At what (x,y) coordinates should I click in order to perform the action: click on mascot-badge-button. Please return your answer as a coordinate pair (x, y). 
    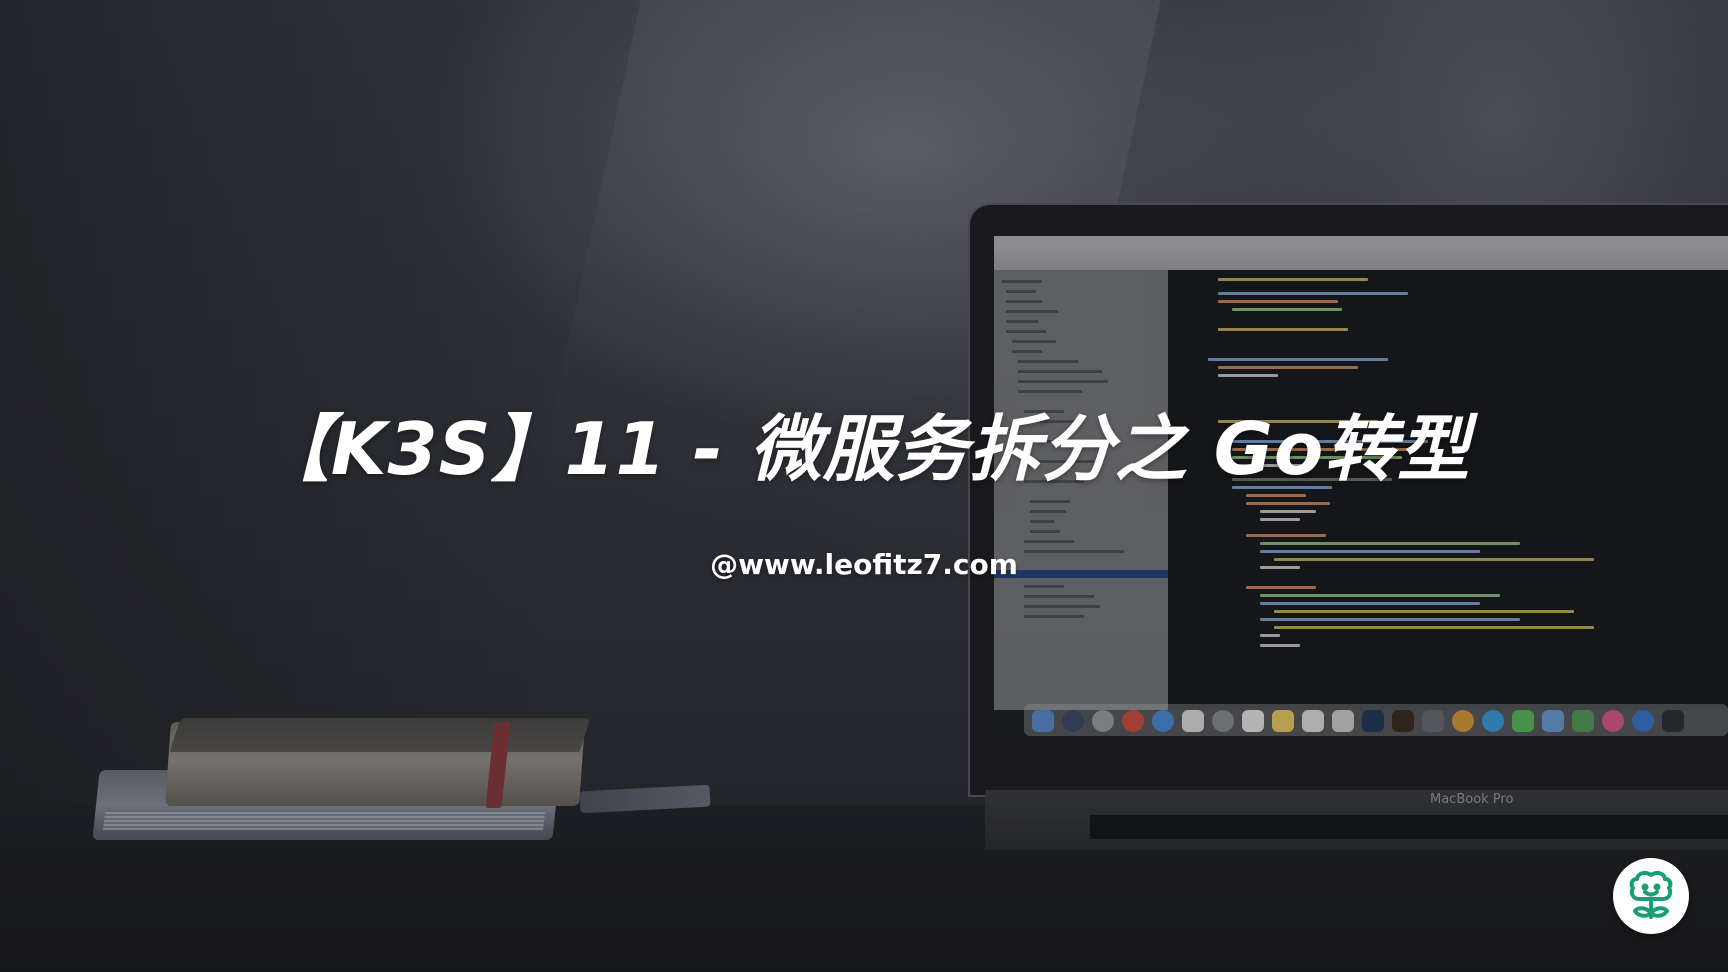
    Looking at the image, I should click on (1651, 896).